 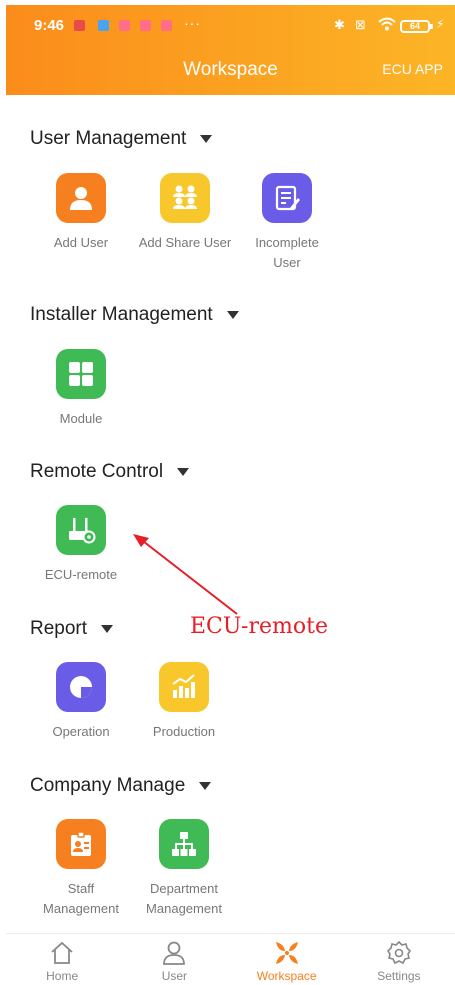 What do you see at coordinates (185, 574) in the screenshot?
I see `annotation-arrow` at bounding box center [185, 574].